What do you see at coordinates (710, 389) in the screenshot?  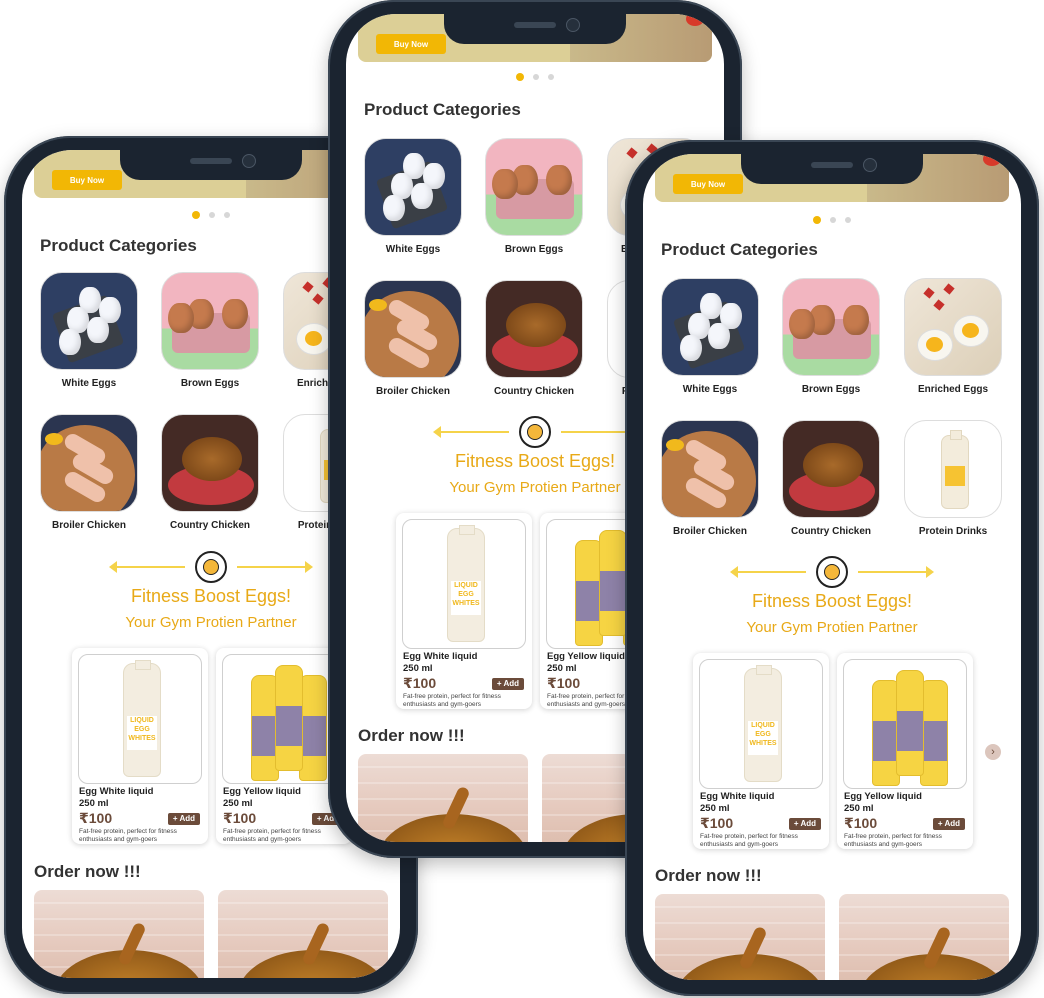 I see `category-label: White Eggs` at bounding box center [710, 389].